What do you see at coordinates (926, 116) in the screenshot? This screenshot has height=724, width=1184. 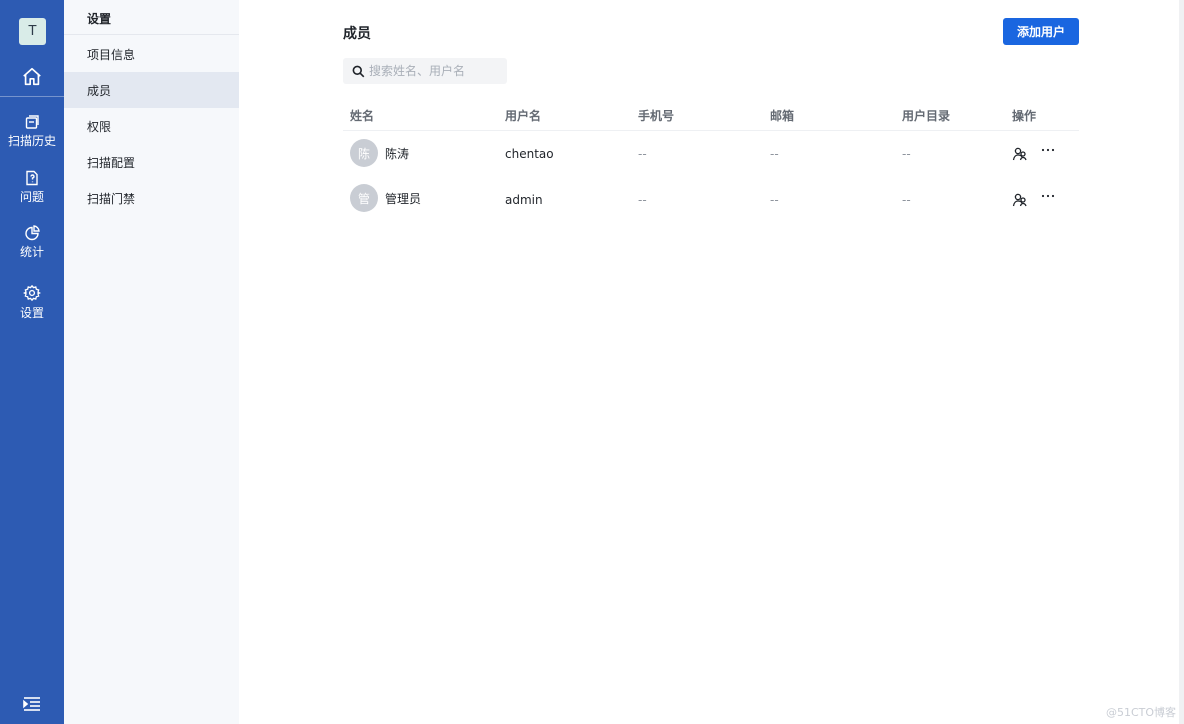 I see `column-header-directory: 用户目录` at bounding box center [926, 116].